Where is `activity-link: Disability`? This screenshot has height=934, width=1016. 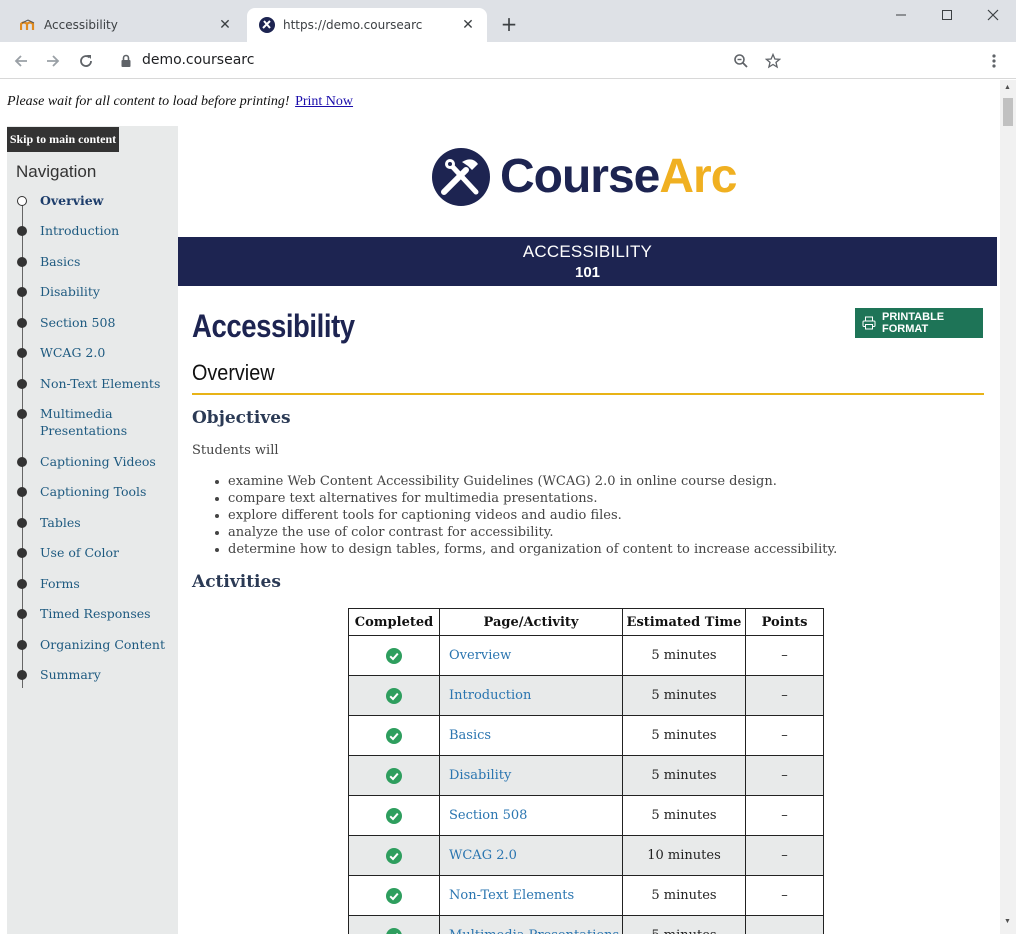 activity-link: Disability is located at coordinates (531, 775).